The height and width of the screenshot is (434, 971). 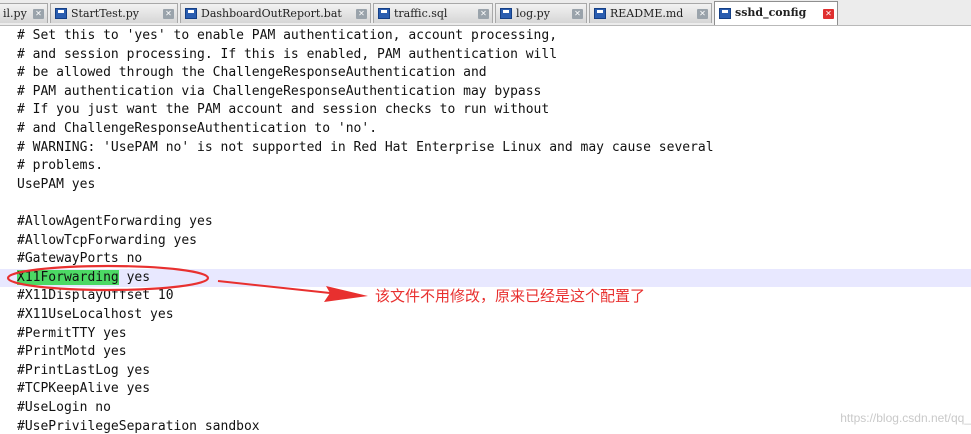 What do you see at coordinates (346, 294) in the screenshot?
I see `annotation-arrowhead` at bounding box center [346, 294].